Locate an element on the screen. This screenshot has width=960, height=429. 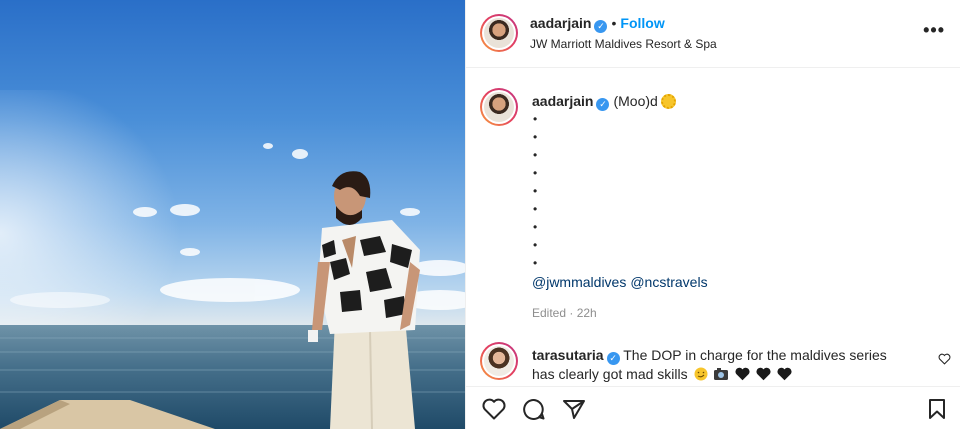
comment-icon is located at coordinates (534, 411).